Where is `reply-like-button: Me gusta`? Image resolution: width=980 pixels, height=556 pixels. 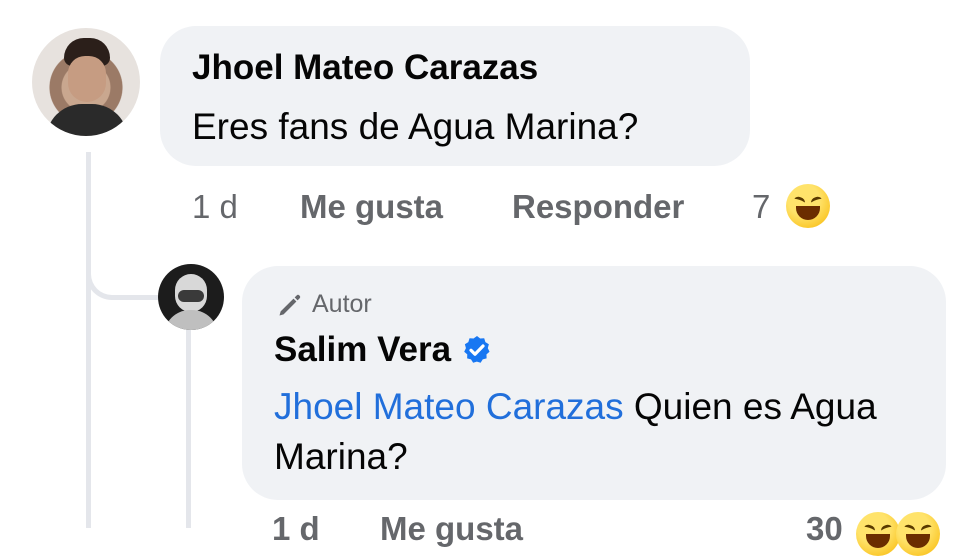 reply-like-button: Me gusta is located at coordinates (451, 529).